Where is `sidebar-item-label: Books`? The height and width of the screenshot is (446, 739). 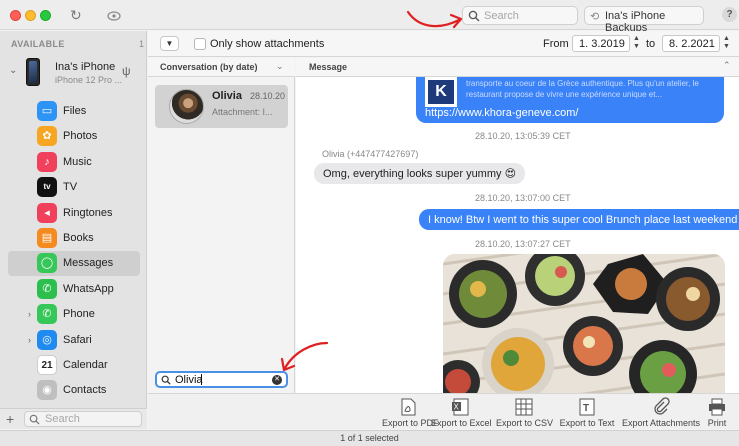 sidebar-item-label: Books is located at coordinates (78, 238).